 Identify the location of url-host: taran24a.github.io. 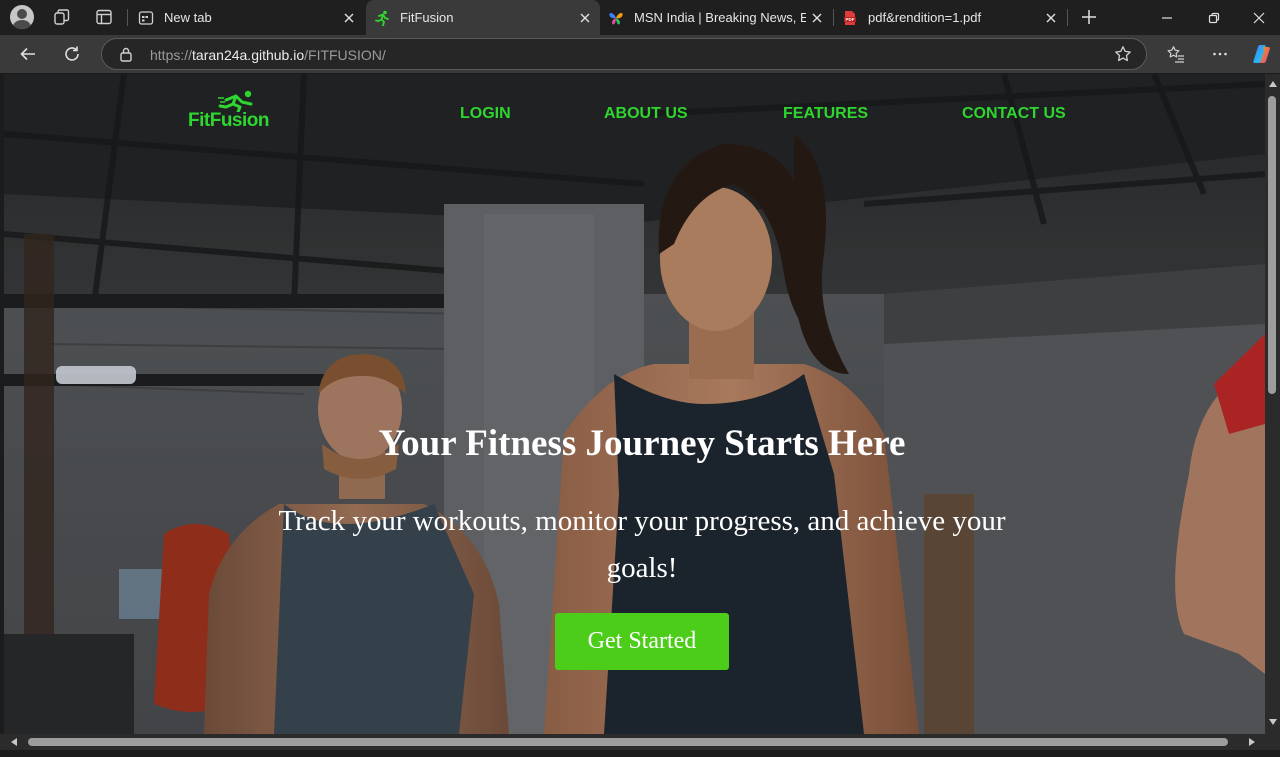
(248, 55).